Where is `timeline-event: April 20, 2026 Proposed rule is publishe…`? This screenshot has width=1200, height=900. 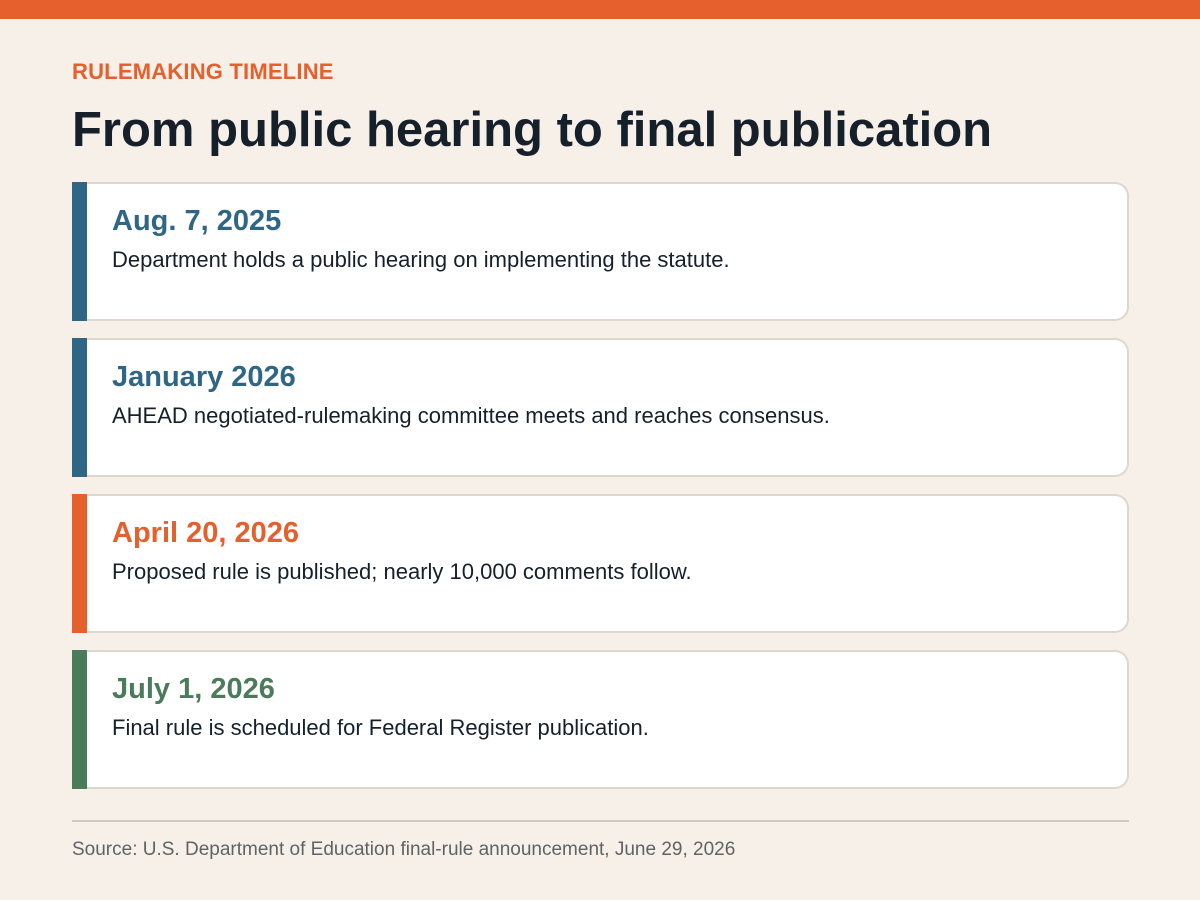 timeline-event: April 20, 2026 Proposed rule is publishe… is located at coordinates (600, 563).